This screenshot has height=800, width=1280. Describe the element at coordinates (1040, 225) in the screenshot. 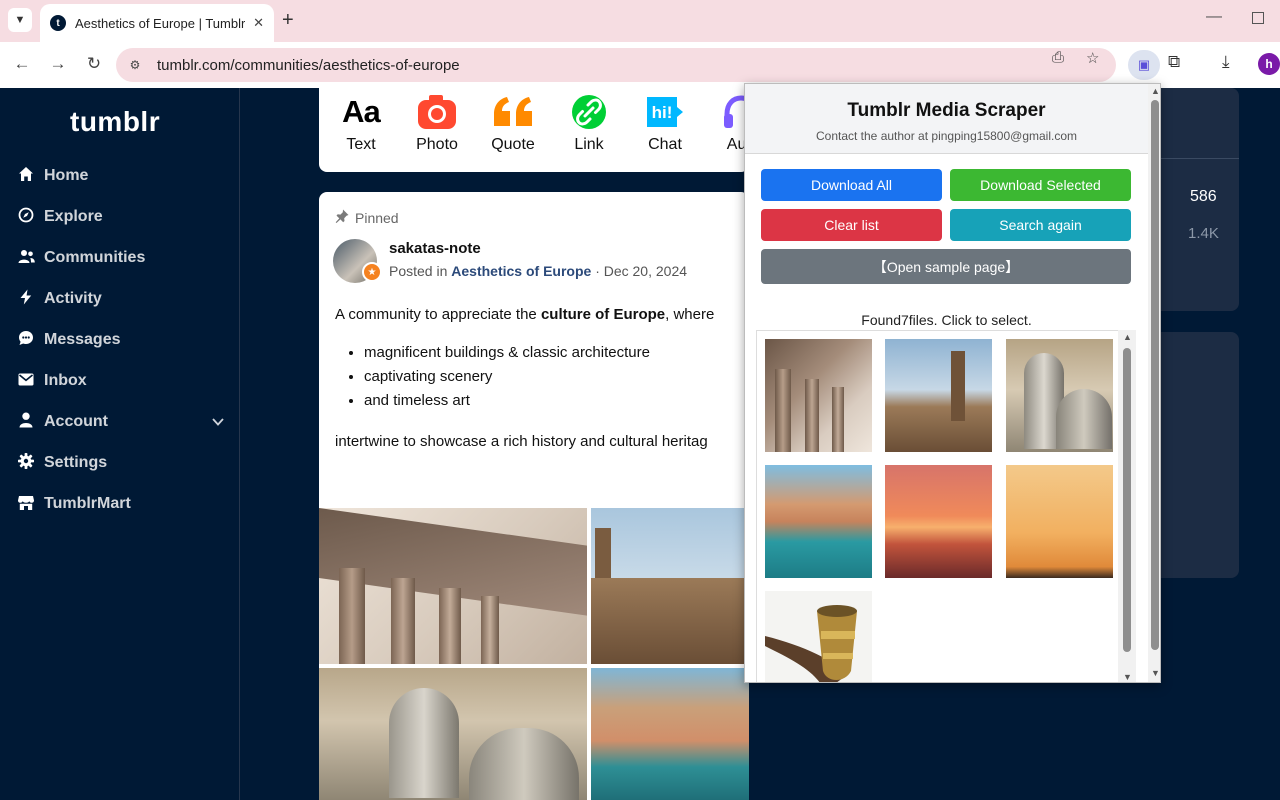

I see `search-again-button: Search again` at that location.